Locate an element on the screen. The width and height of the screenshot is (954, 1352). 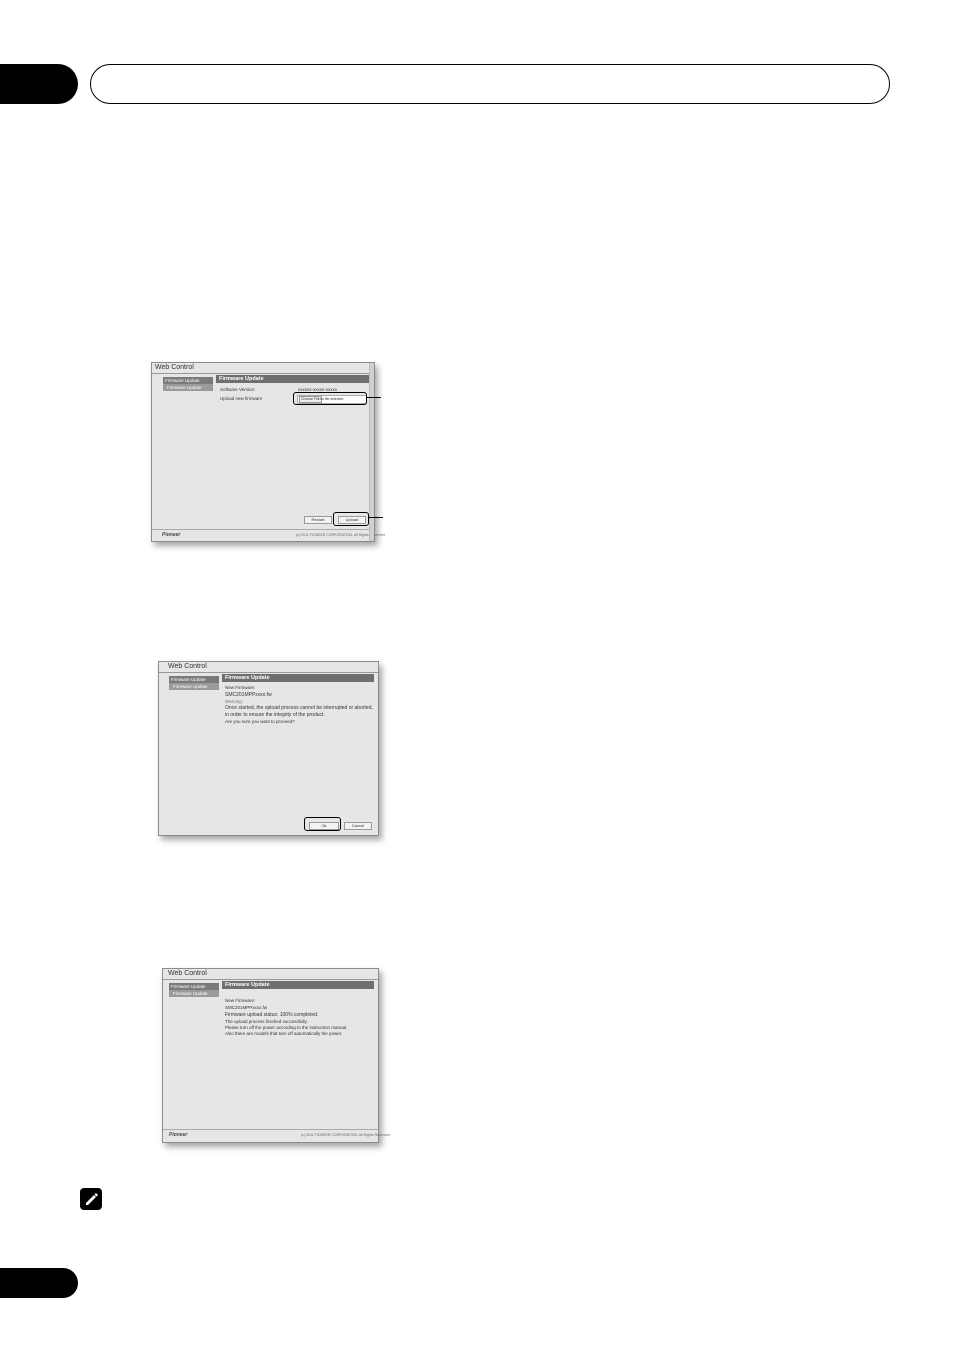
software-version-label: Software Version: is located at coordinates (238, 389).